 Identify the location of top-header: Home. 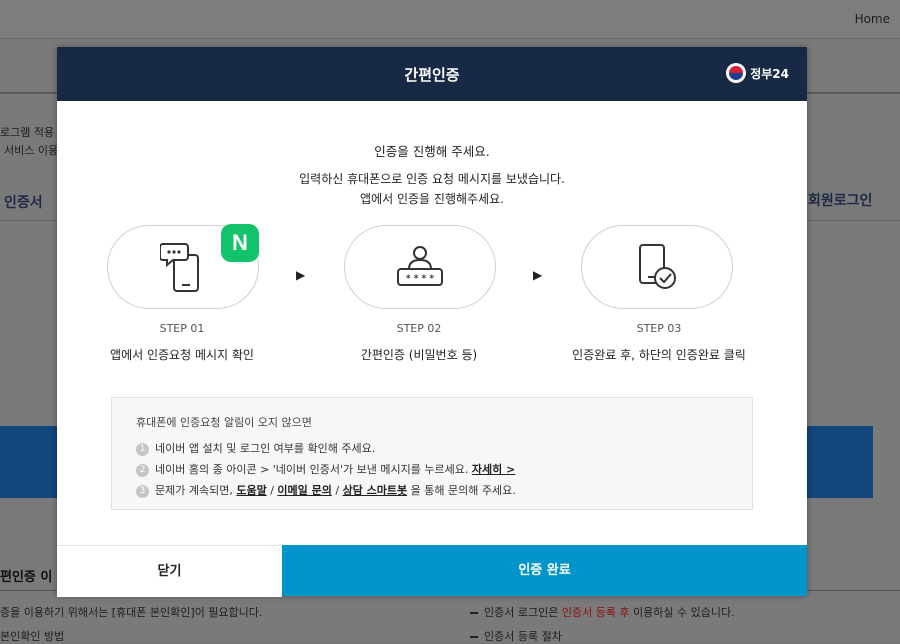
(450, 19).